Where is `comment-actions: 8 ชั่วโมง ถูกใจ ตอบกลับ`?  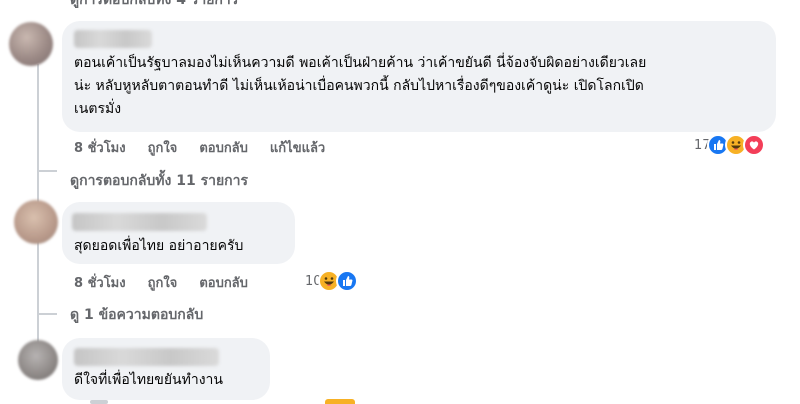
comment-actions: 8 ชั่วโมง ถูกใจ ตอบกลับ is located at coordinates (161, 282).